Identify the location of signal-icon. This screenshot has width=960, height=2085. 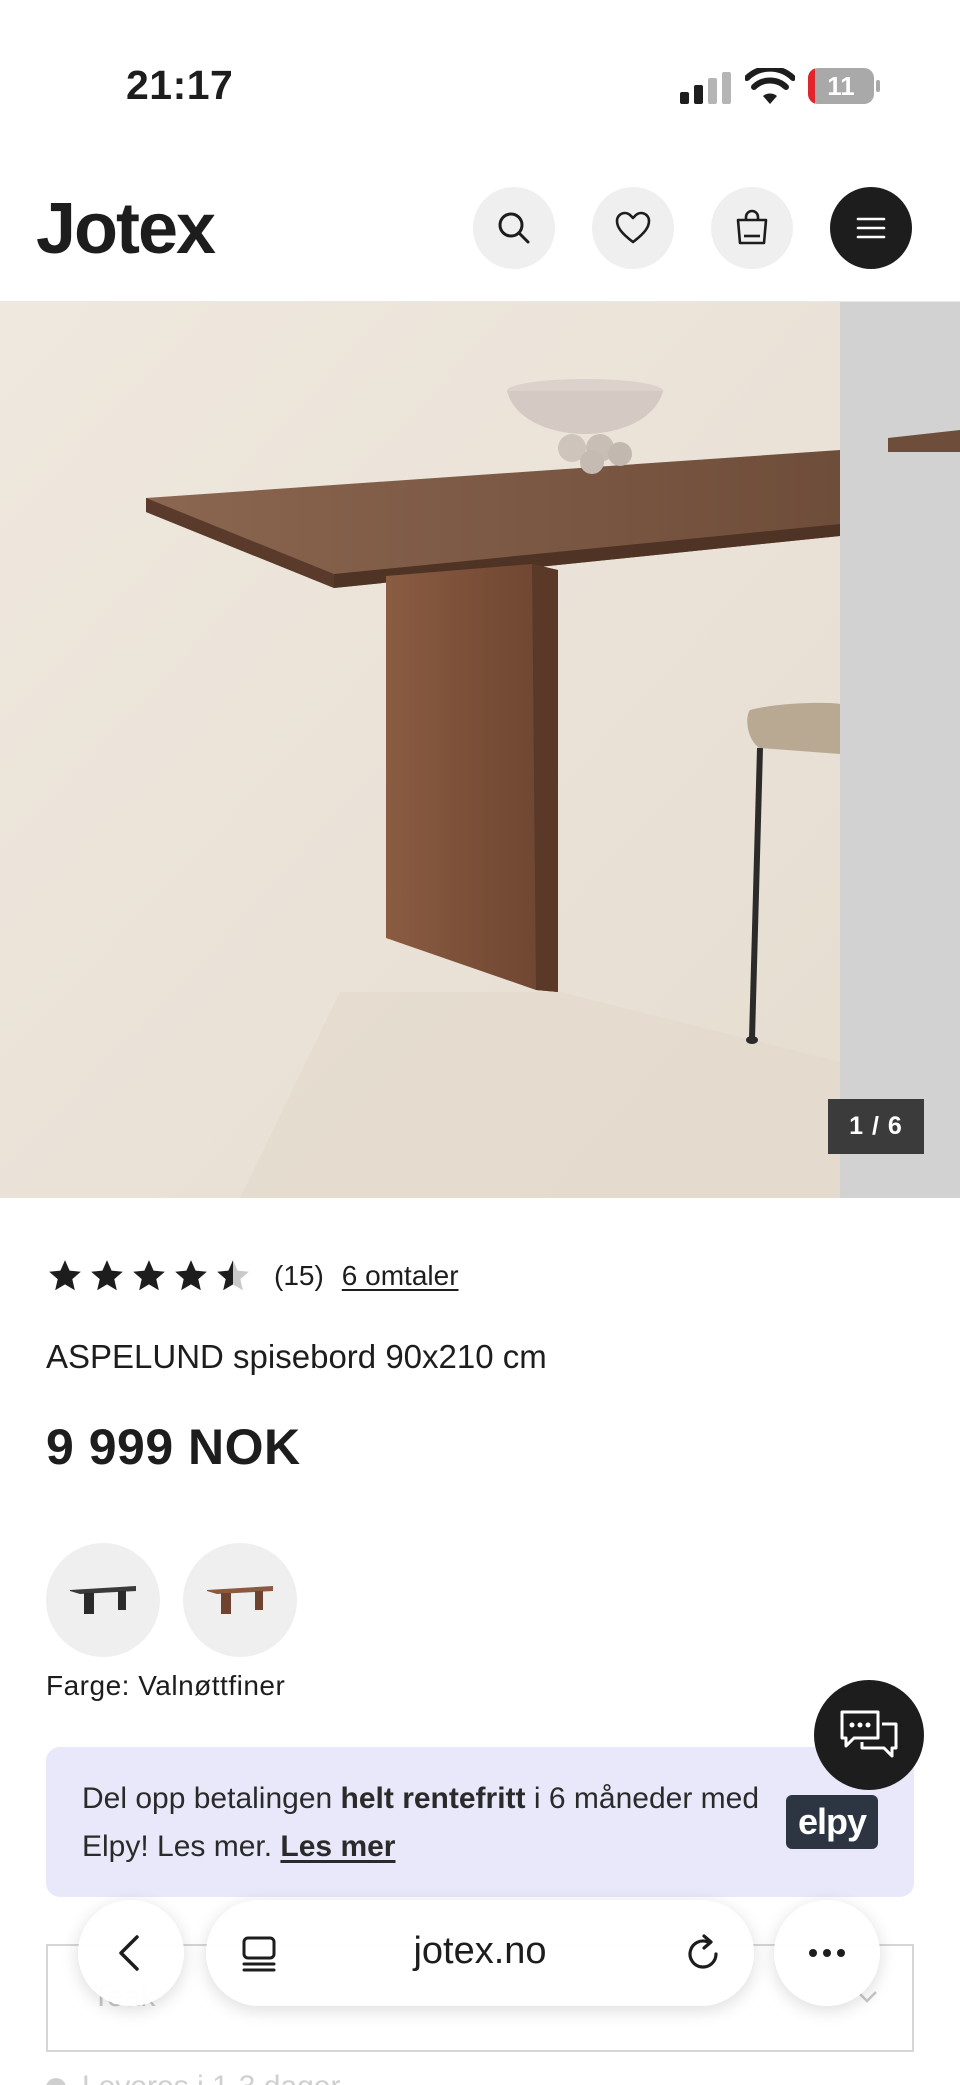
(705, 88).